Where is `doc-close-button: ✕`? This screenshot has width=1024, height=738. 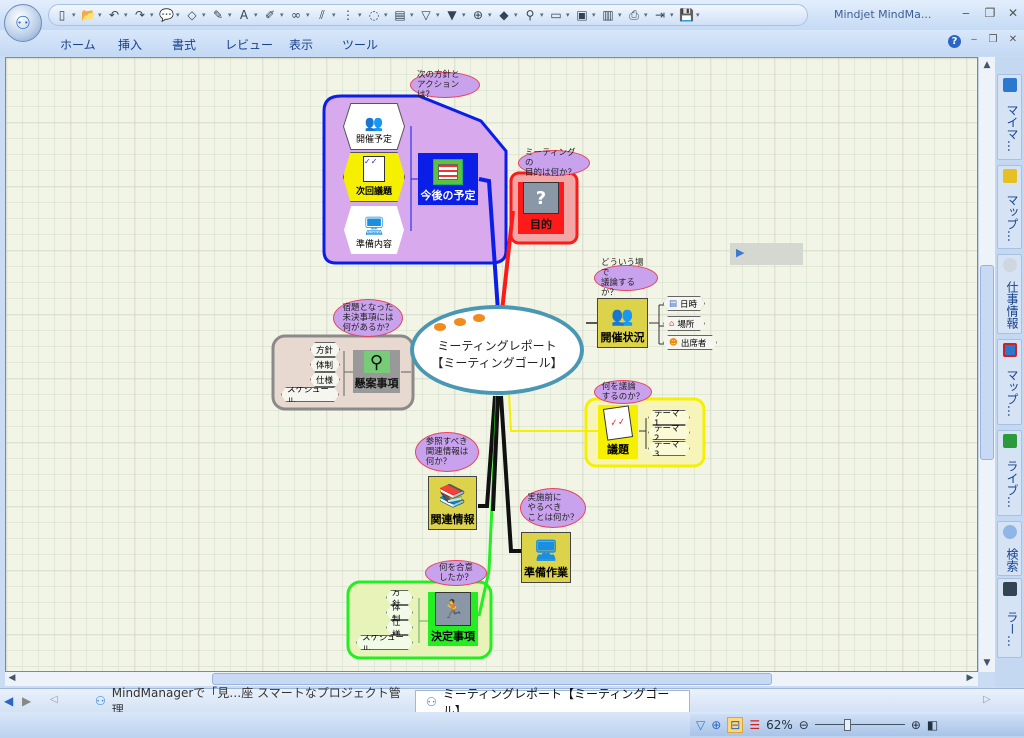 doc-close-button: ✕ is located at coordinates (1013, 39).